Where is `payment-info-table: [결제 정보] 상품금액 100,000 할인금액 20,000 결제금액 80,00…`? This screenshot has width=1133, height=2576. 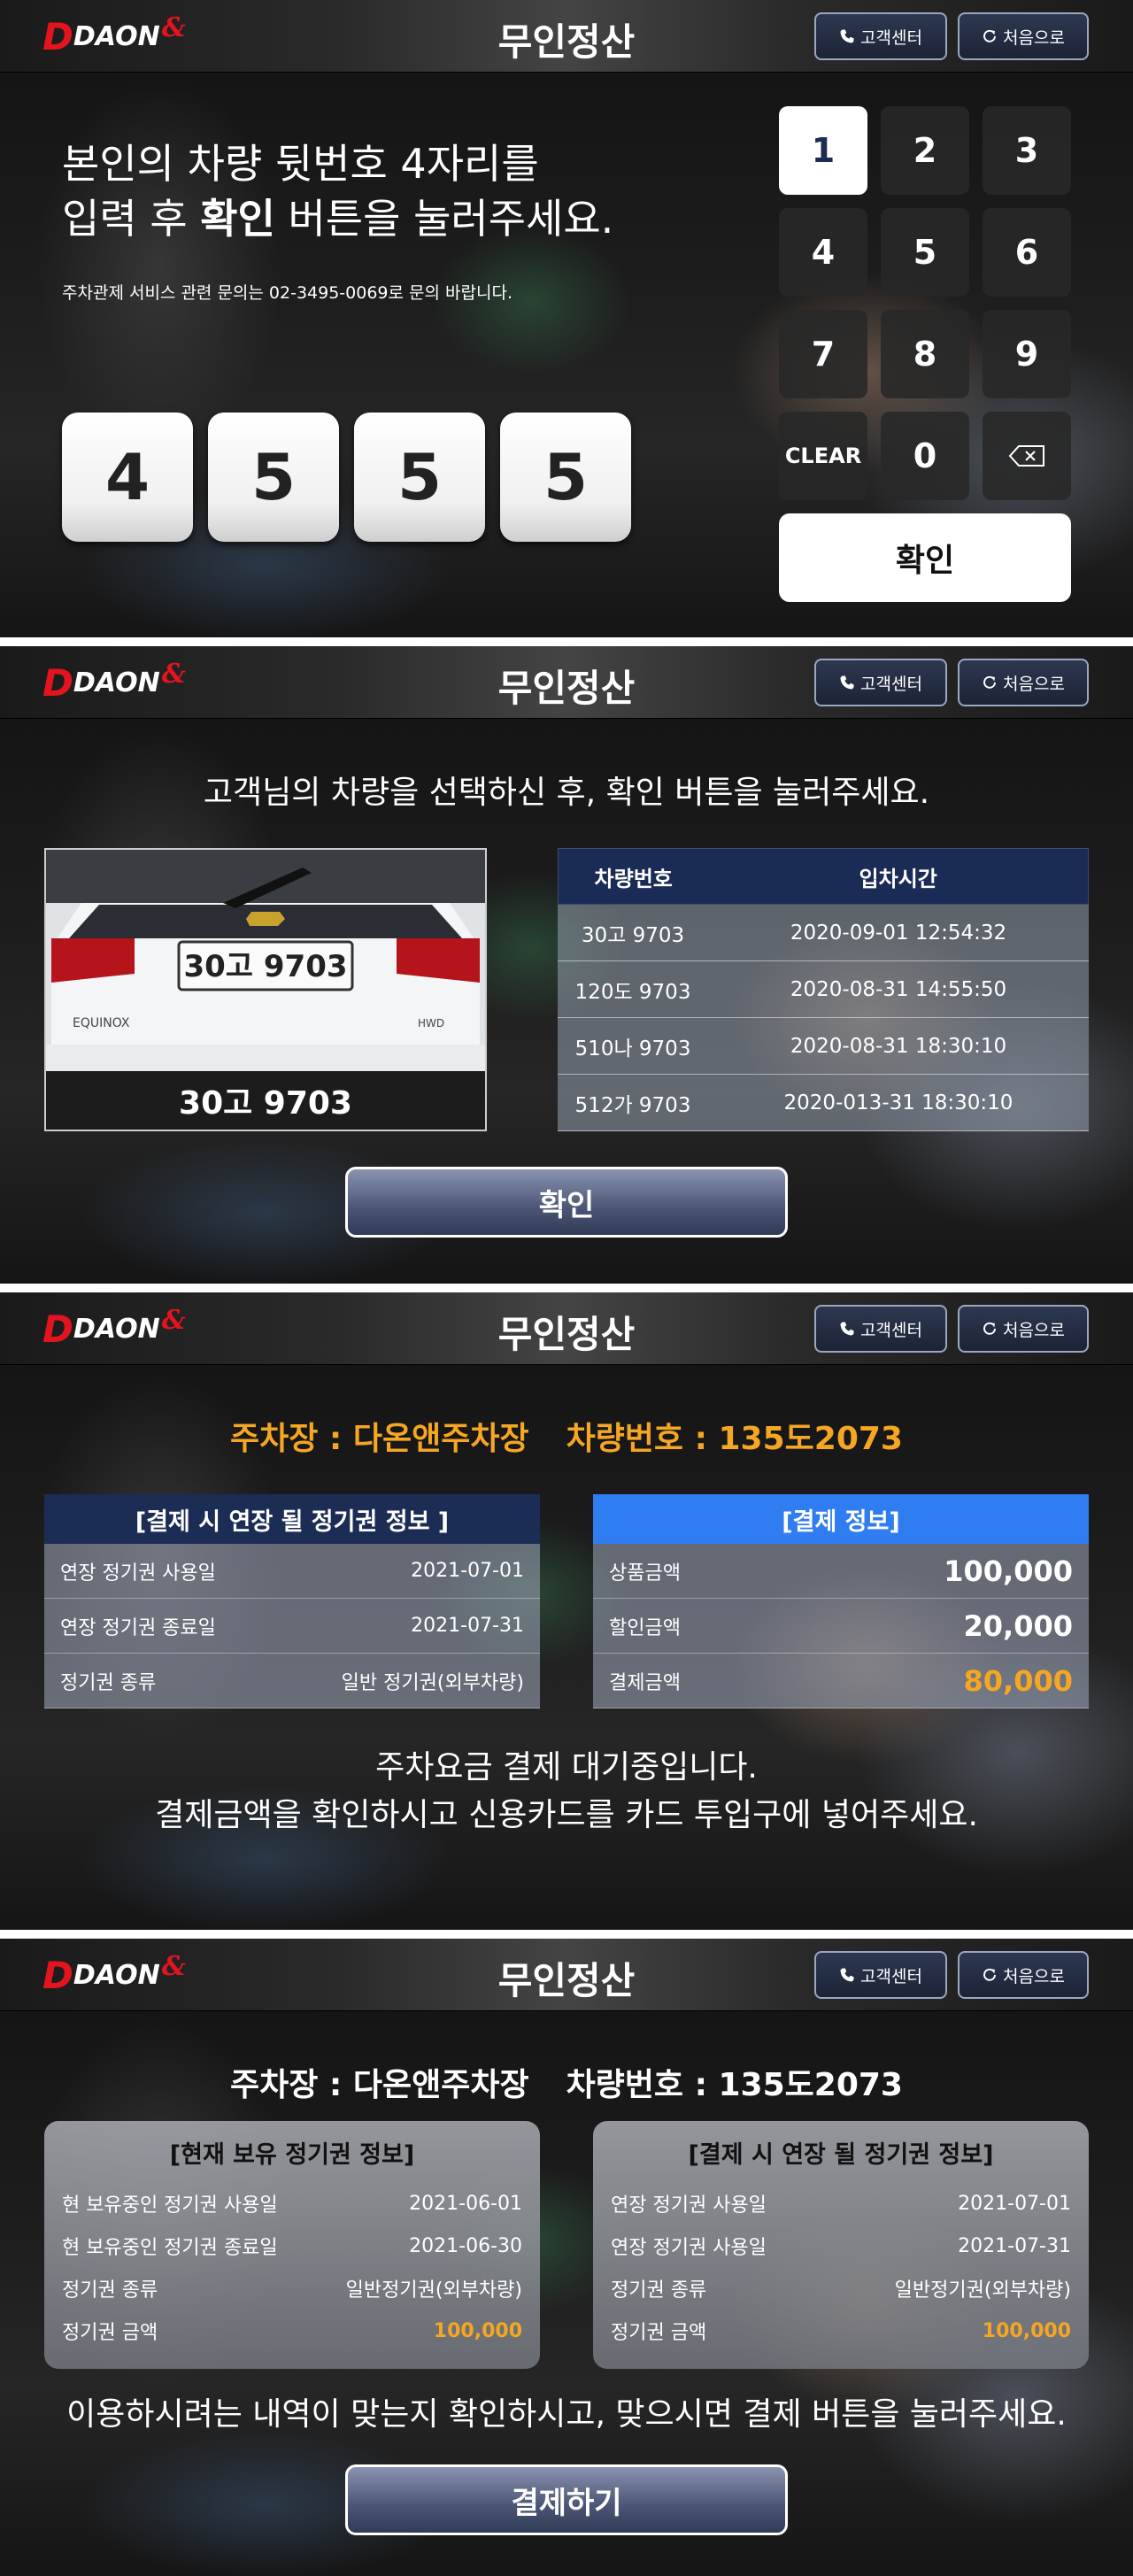 payment-info-table: [결제 정보] 상품금액 100,000 할인금액 20,000 결제금액 80,00… is located at coordinates (841, 1601).